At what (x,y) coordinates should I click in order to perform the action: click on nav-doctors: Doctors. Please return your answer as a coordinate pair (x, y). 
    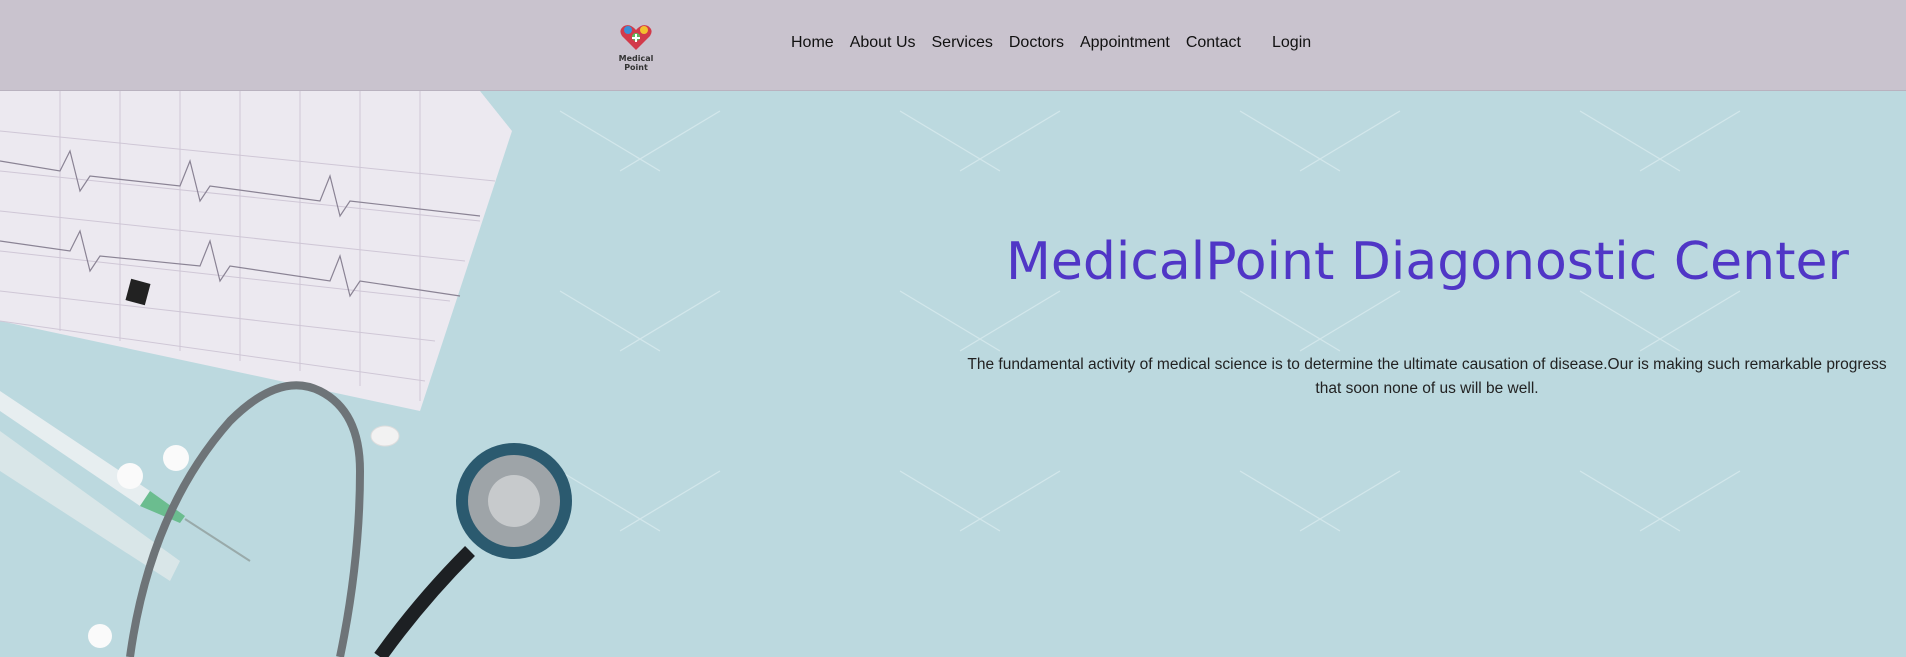
    Looking at the image, I should click on (1036, 43).